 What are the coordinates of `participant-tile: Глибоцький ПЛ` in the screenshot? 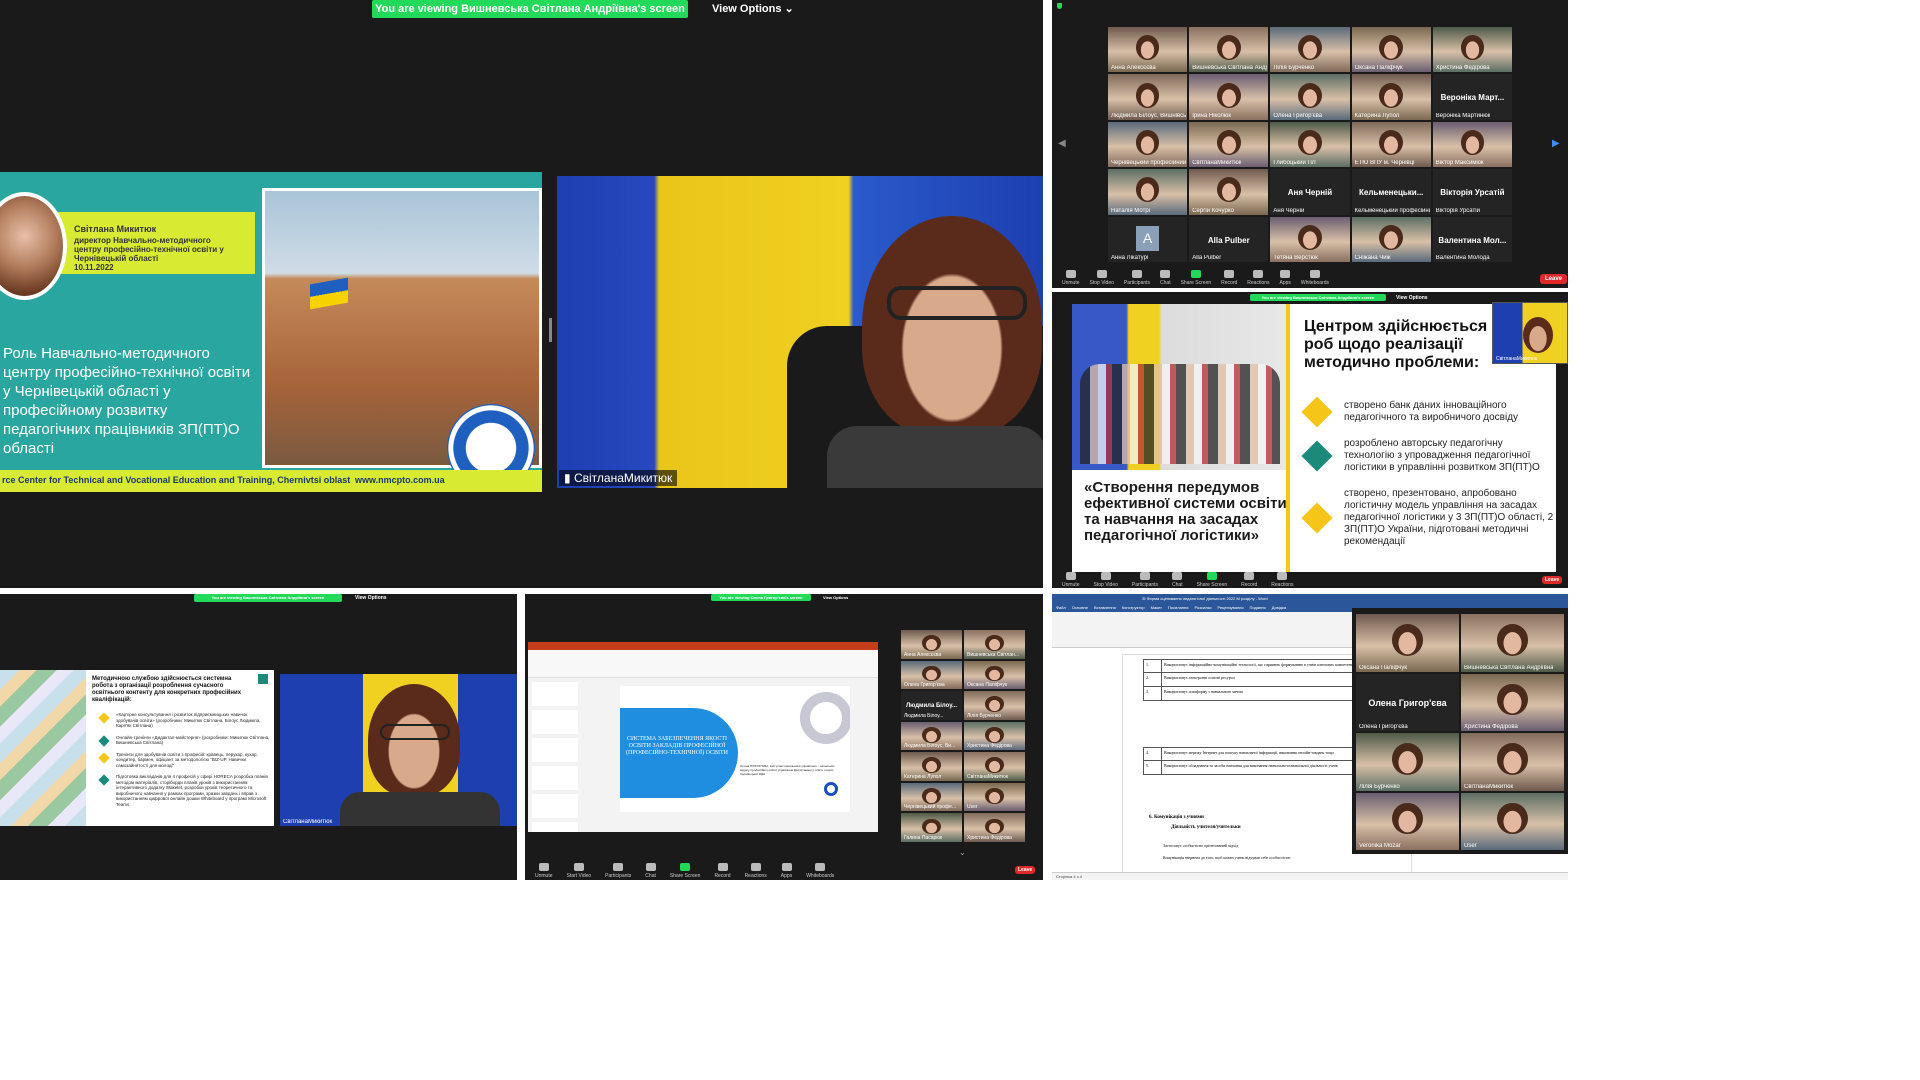 It's located at (1310, 144).